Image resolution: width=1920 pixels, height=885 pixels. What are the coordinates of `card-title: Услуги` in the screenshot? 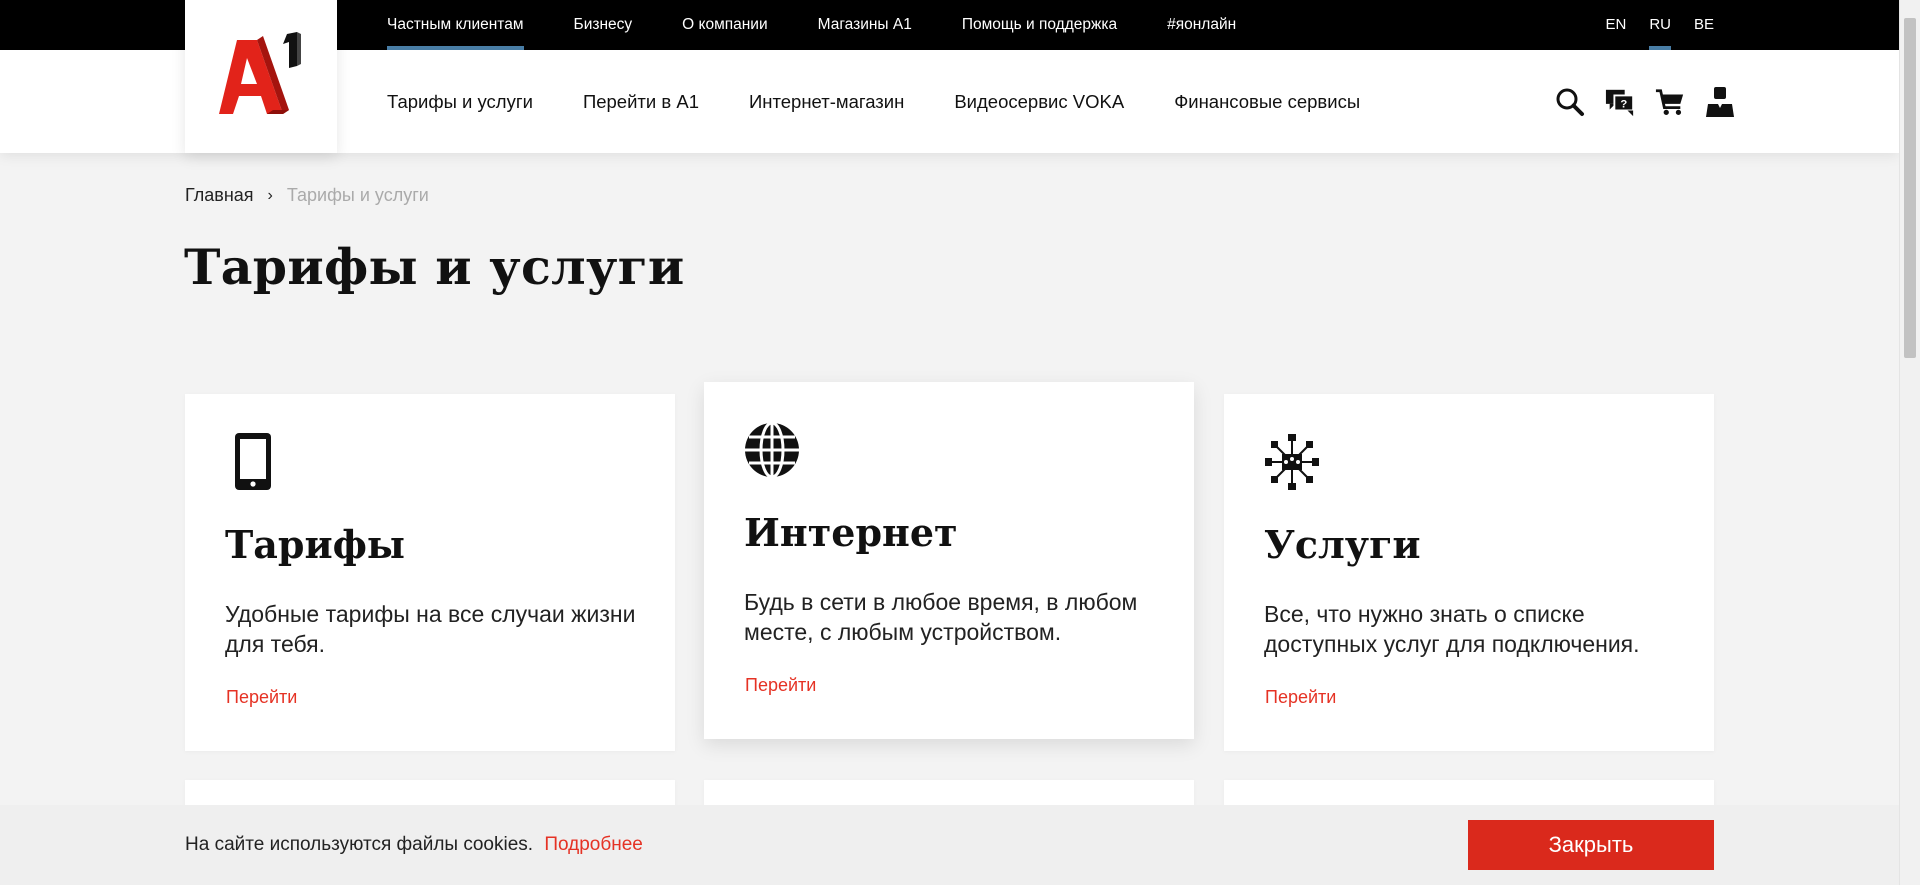 It's located at (1342, 544).